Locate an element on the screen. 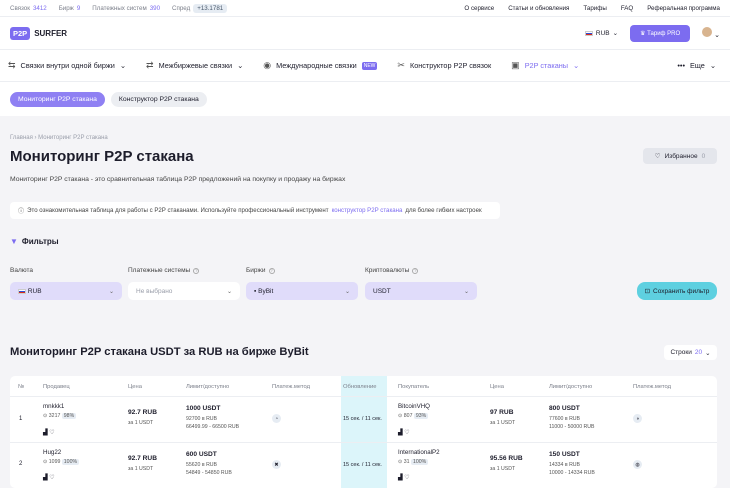 This screenshot has height=488, width=730. new-badge: NEW is located at coordinates (369, 65).